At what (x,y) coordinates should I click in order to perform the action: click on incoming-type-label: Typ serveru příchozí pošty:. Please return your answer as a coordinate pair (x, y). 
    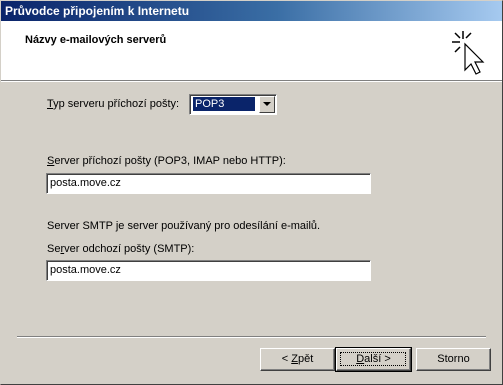
    Looking at the image, I should click on (113, 104).